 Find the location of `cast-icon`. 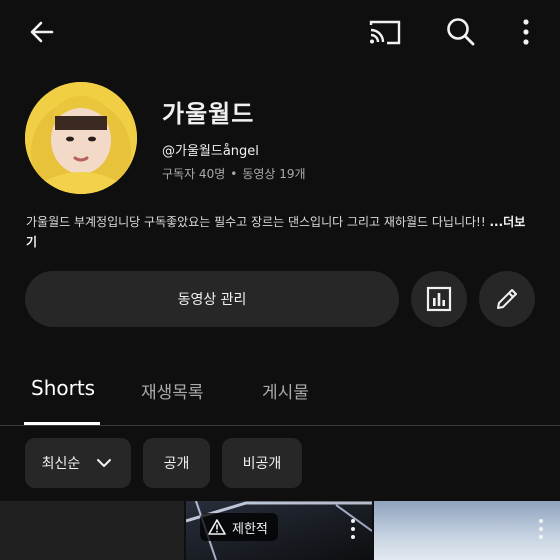

cast-icon is located at coordinates (385, 32).